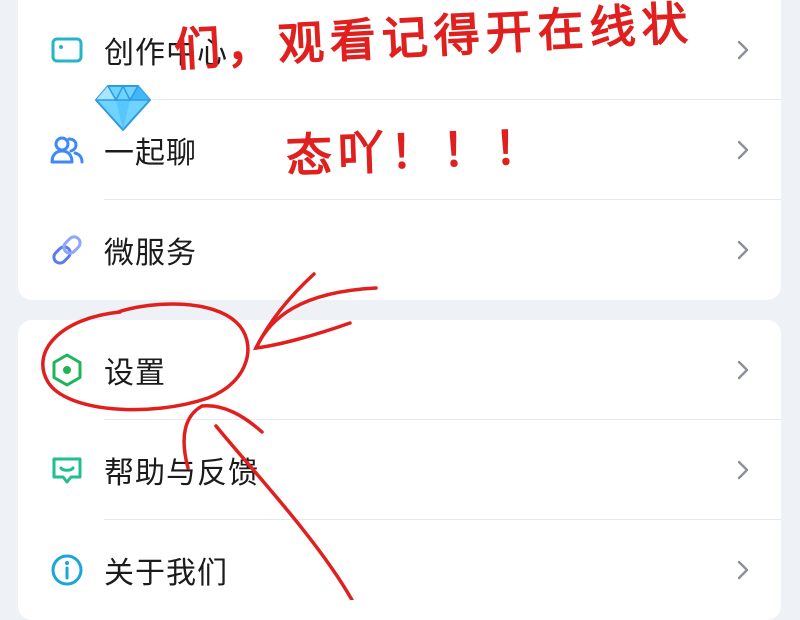  What do you see at coordinates (67, 150) in the screenshot?
I see `chat-together-icon` at bounding box center [67, 150].